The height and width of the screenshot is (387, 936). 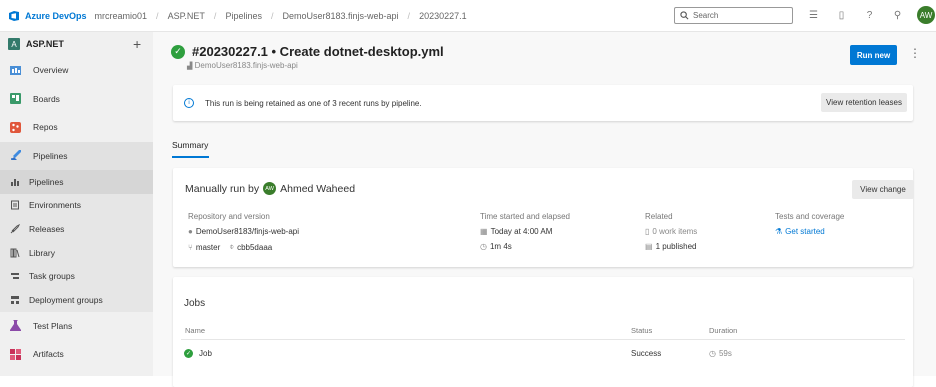 I want to click on sidebar-item-label: Boards, so click(x=46, y=98).